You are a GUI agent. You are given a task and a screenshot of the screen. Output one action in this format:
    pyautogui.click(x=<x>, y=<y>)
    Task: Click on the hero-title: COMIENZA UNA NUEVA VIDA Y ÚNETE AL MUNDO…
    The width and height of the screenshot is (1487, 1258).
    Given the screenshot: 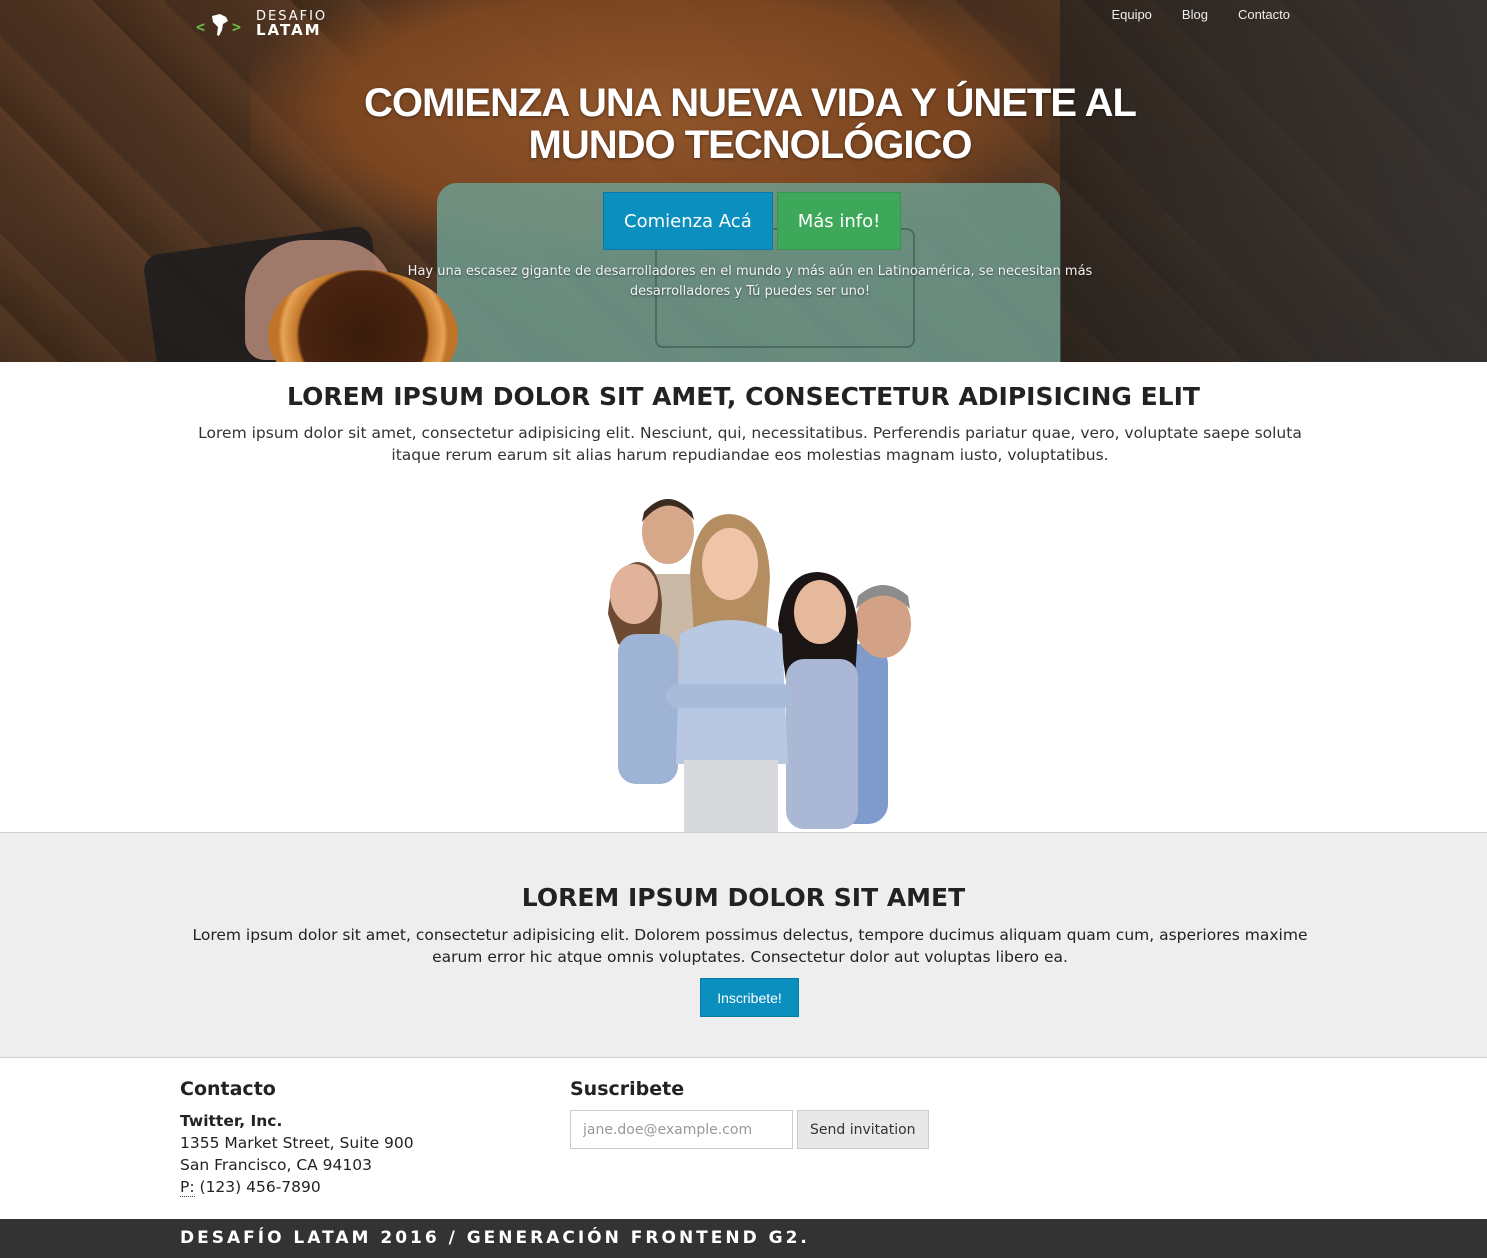 What is the action you would take?
    pyautogui.click(x=750, y=124)
    